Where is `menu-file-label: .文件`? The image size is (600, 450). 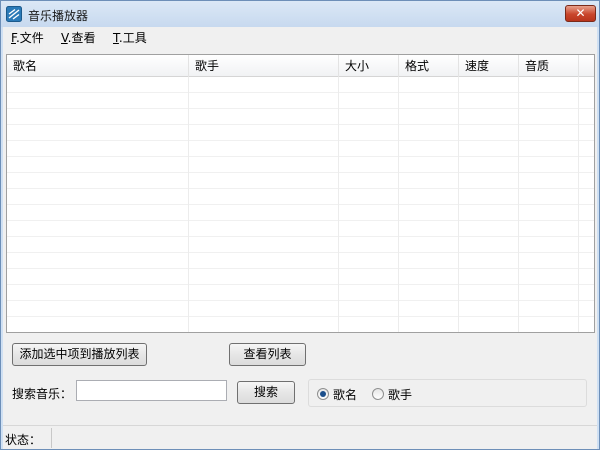
menu-file-label: .文件 is located at coordinates (29, 38).